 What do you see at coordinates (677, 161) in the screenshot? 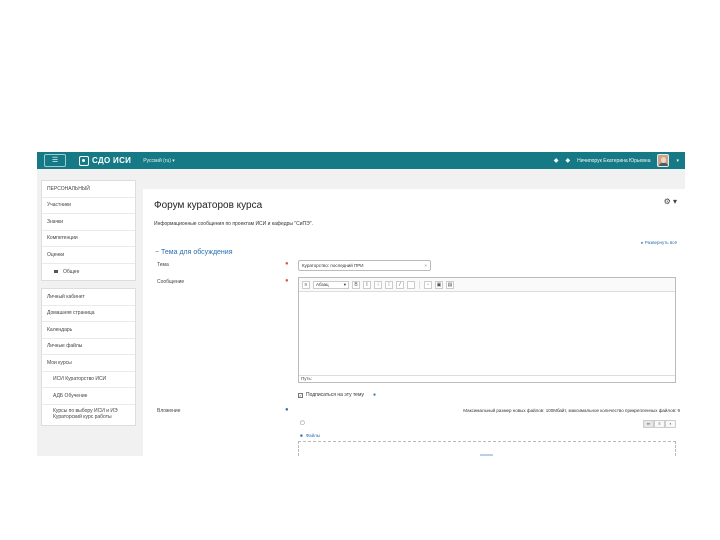
I see `user-menu-chevron-down-icon: ▾` at bounding box center [677, 161].